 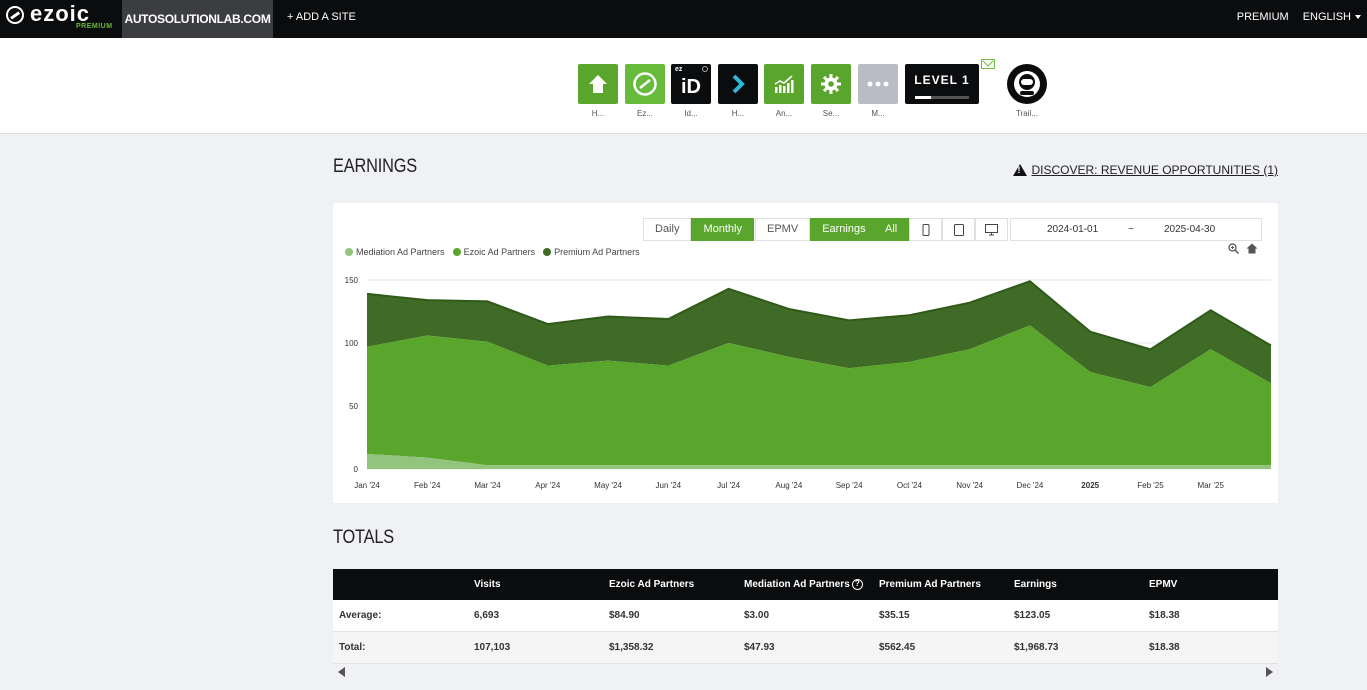 I want to click on language-selector: ENGLISH, so click(x=1332, y=17).